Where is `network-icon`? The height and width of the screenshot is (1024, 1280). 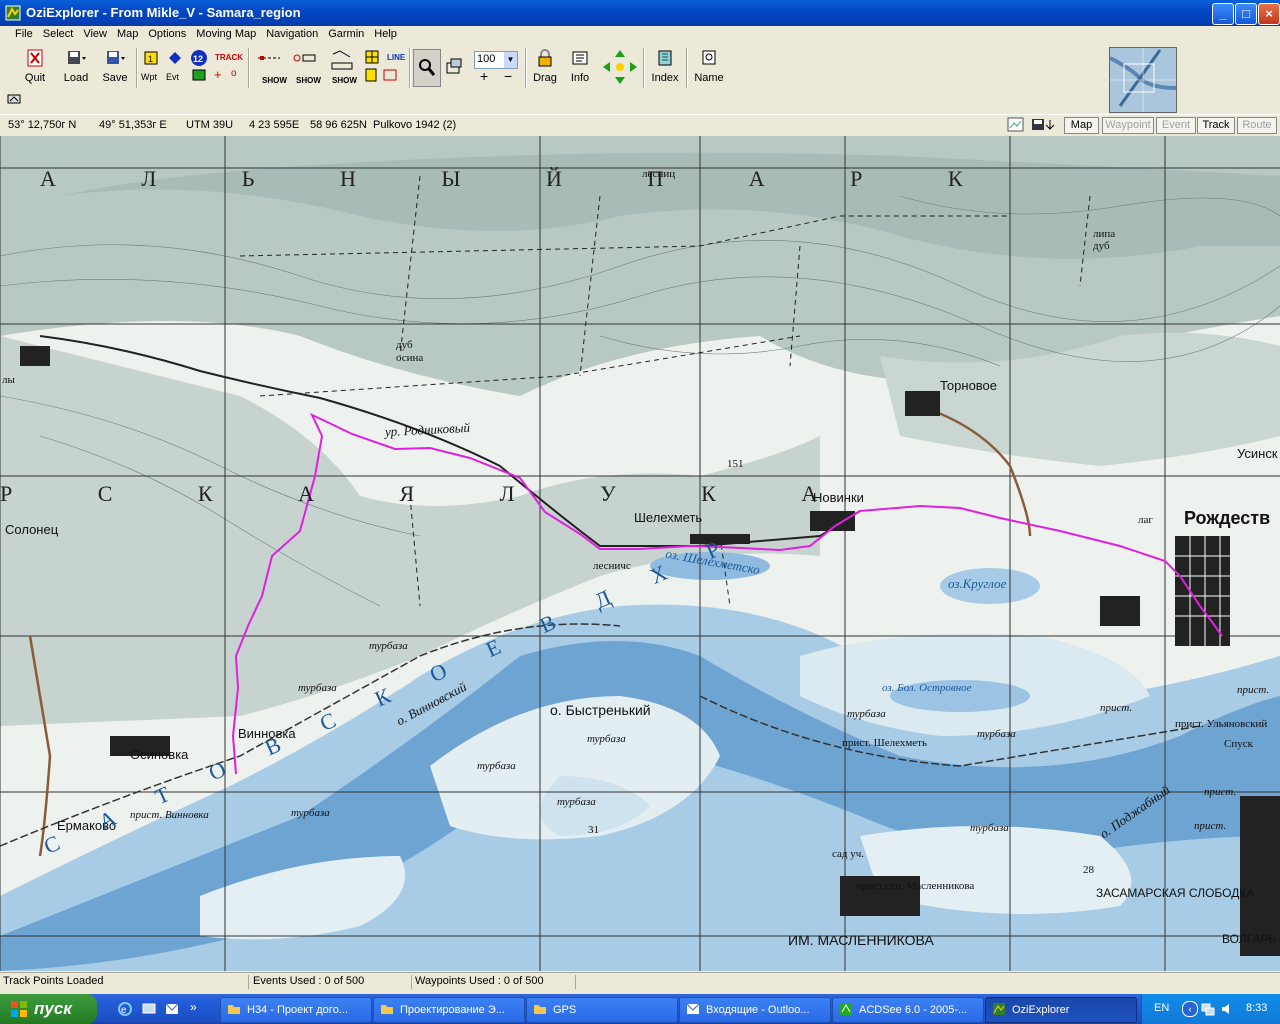 network-icon is located at coordinates (1208, 1009).